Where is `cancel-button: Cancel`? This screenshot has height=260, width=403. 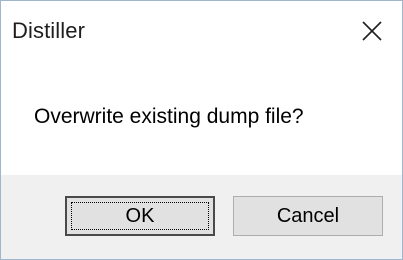
cancel-button: Cancel is located at coordinates (308, 216).